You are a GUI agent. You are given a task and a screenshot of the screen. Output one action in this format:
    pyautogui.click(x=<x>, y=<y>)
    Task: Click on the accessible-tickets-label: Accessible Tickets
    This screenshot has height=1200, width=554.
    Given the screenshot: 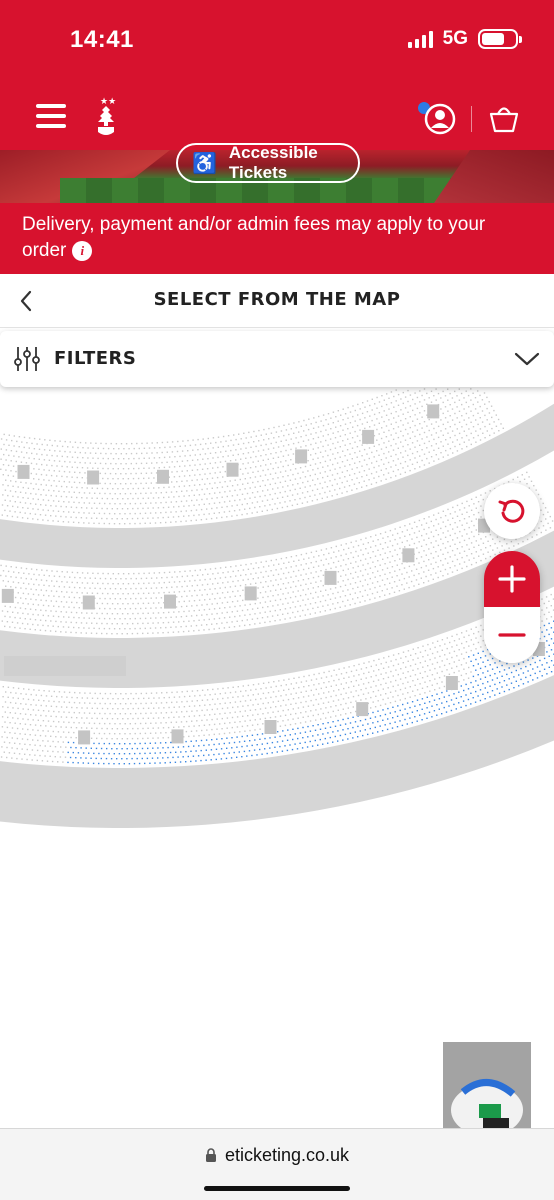 What is the action you would take?
    pyautogui.click(x=273, y=162)
    